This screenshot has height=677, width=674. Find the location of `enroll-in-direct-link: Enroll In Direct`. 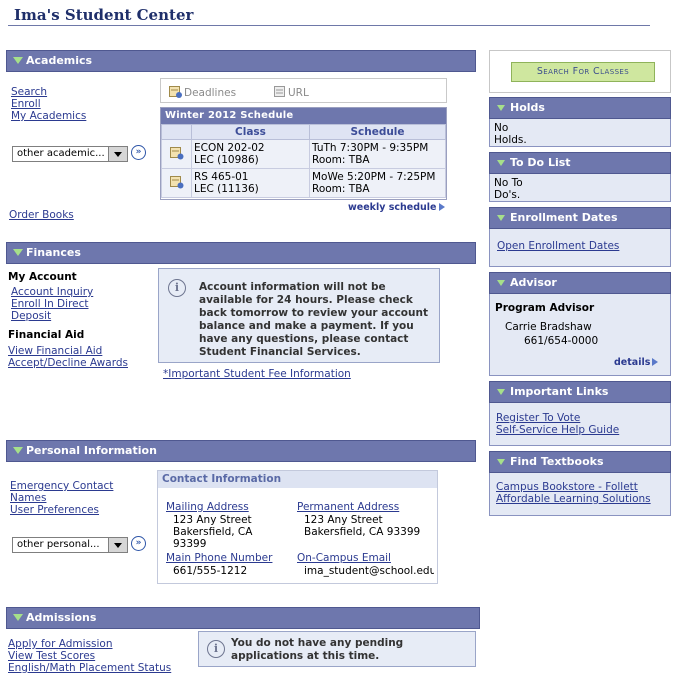

enroll-in-direct-link: Enroll In Direct is located at coordinates (52, 304).